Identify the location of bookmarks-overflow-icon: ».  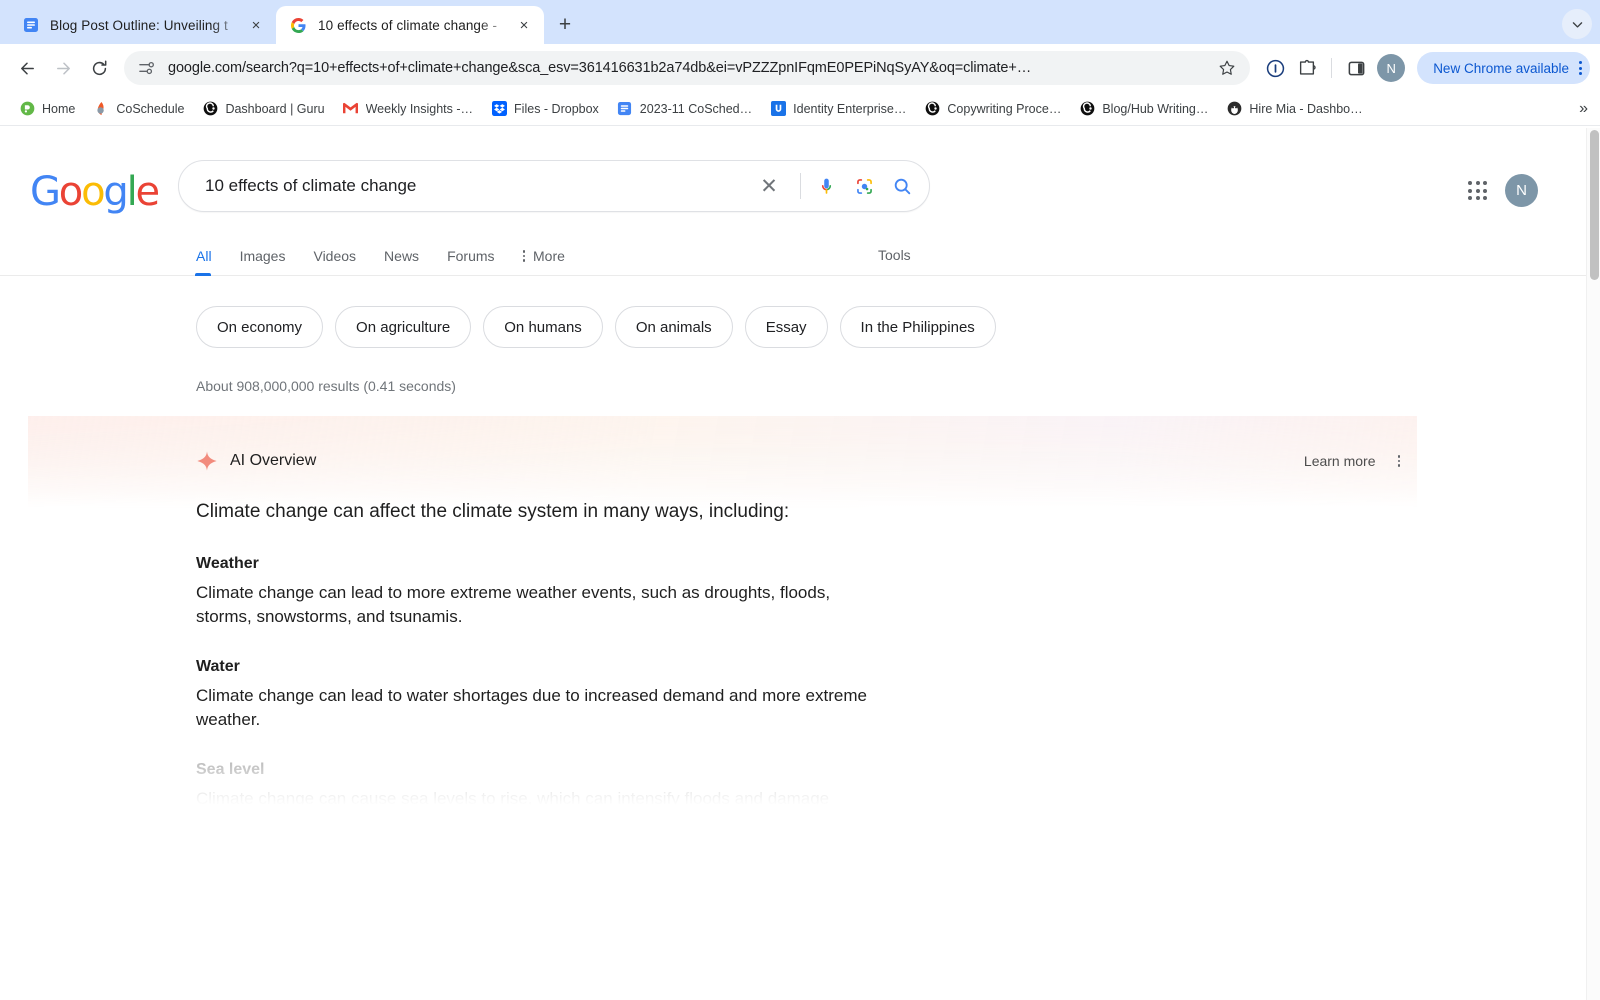
(1583, 109).